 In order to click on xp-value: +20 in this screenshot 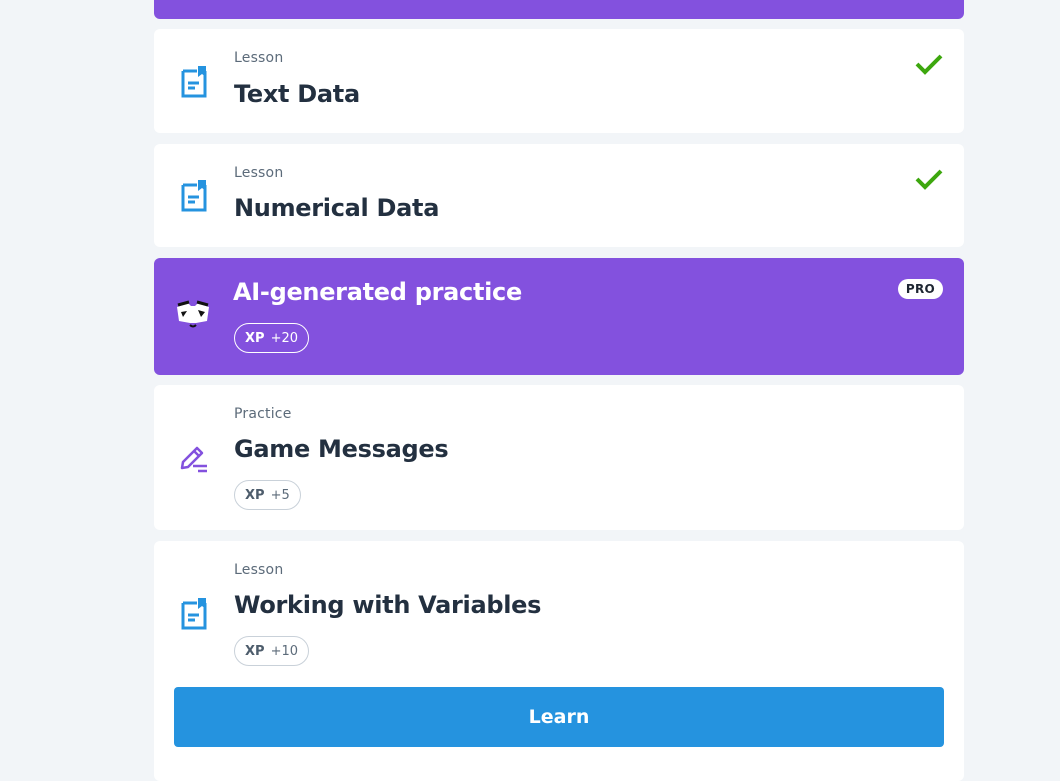, I will do `click(284, 338)`.